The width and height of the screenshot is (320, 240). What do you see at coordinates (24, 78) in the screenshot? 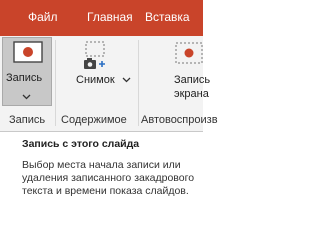
I see `record-button-label: Запись` at bounding box center [24, 78].